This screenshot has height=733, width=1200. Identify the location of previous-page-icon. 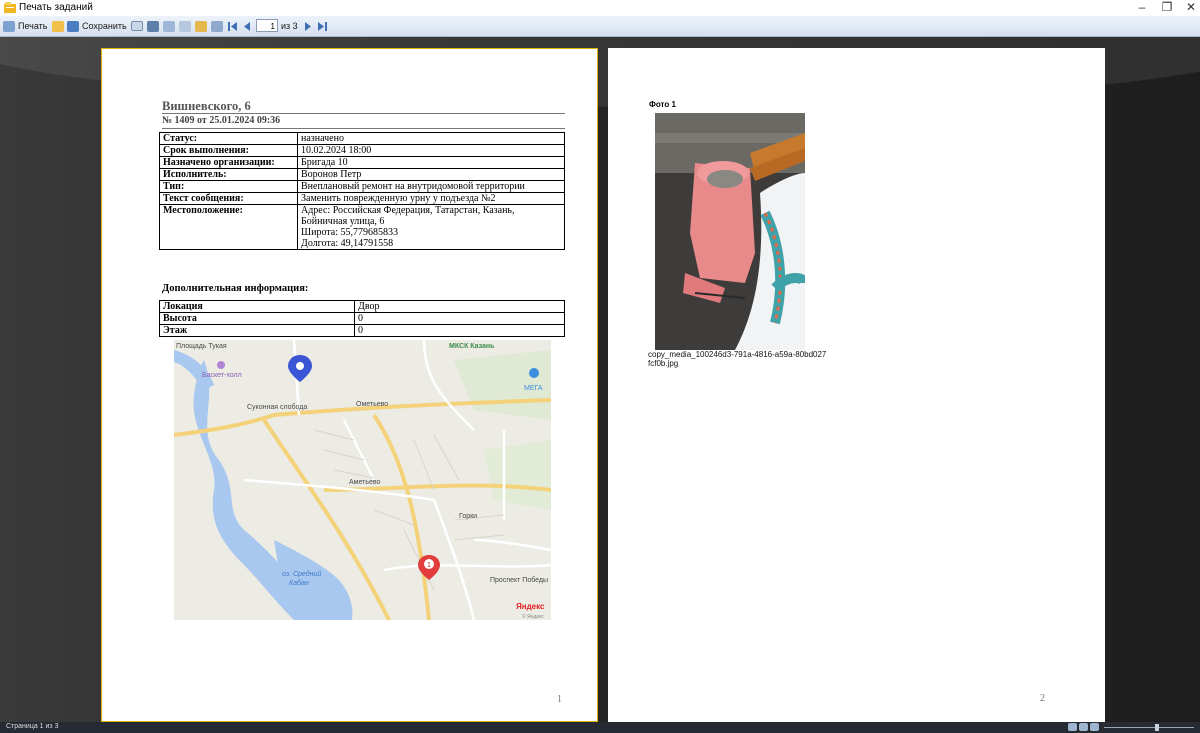
(247, 26).